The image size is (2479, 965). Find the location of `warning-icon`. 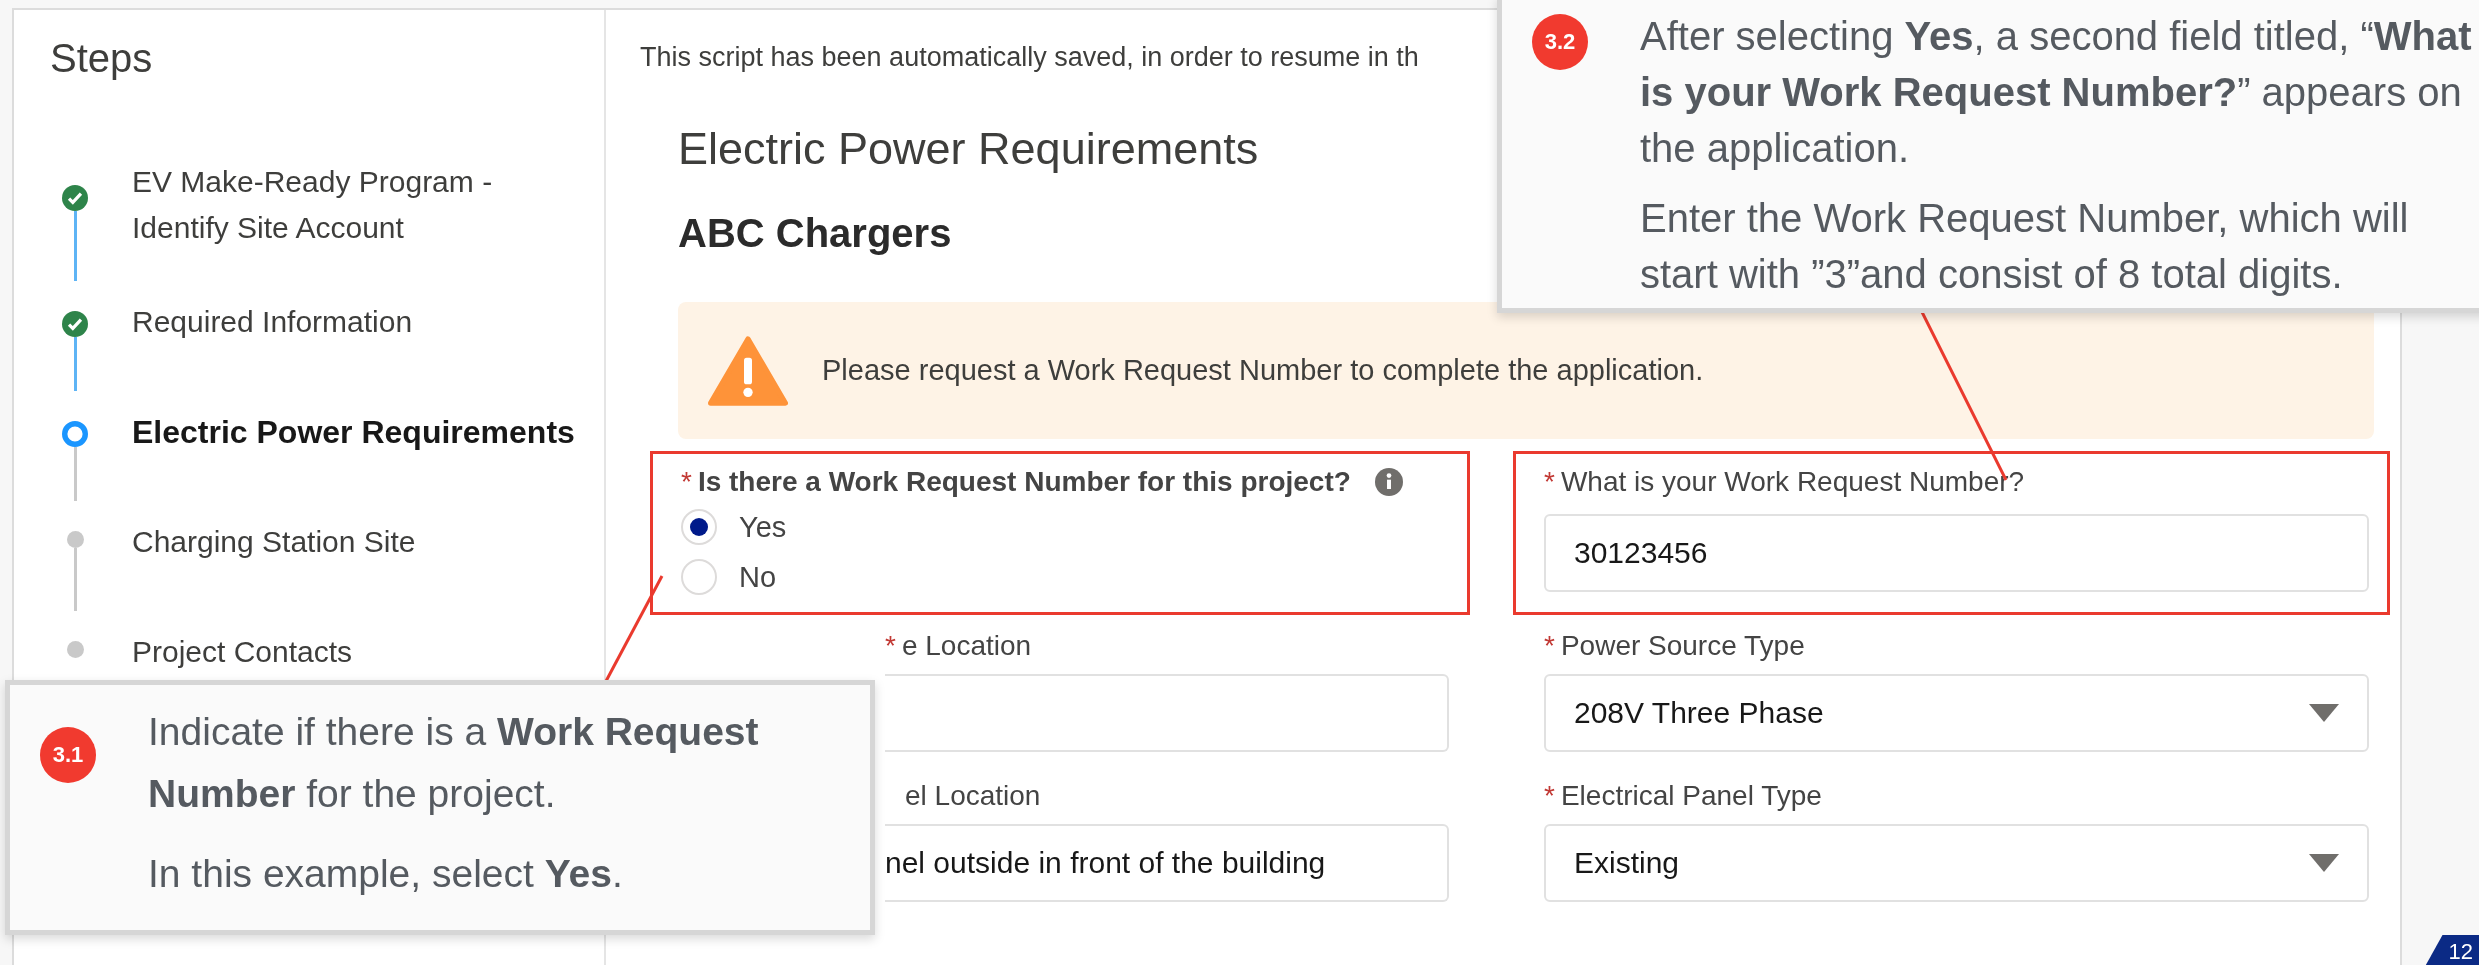

warning-icon is located at coordinates (748, 370).